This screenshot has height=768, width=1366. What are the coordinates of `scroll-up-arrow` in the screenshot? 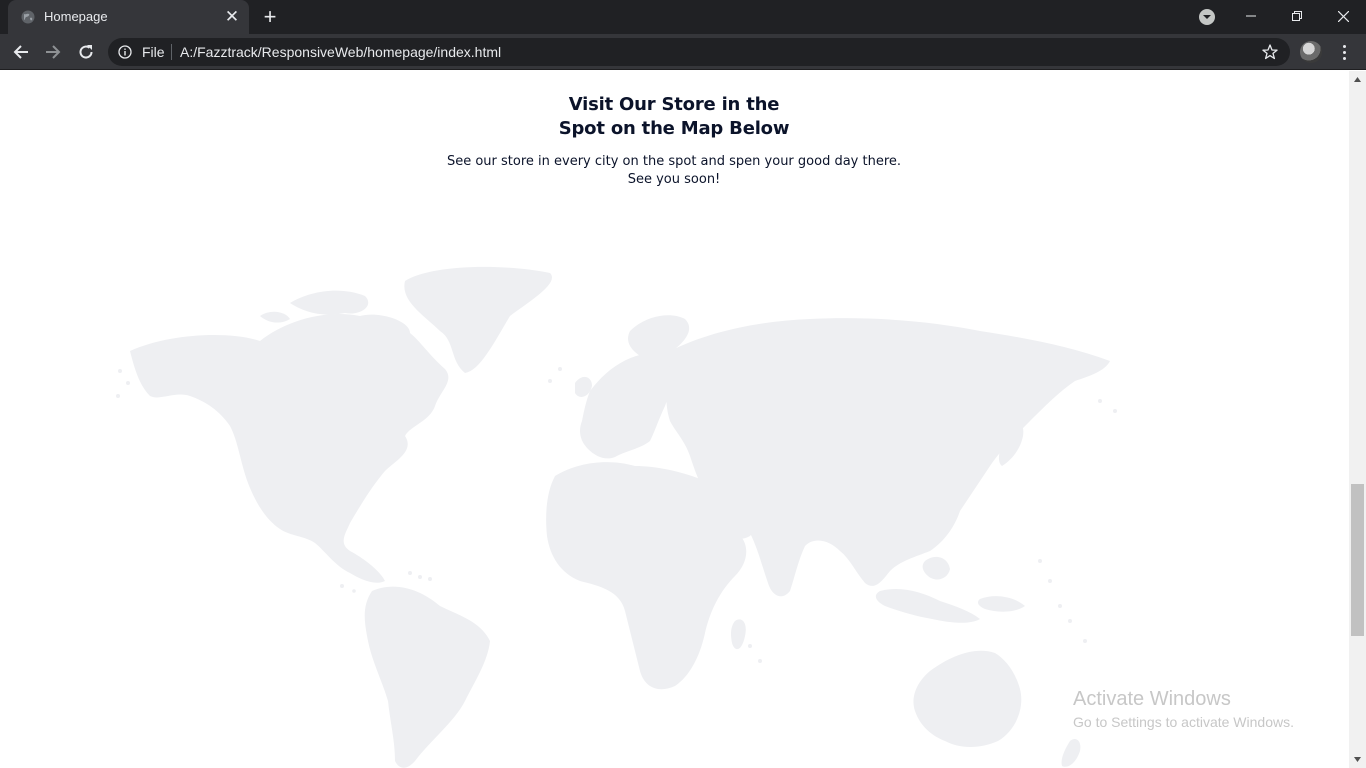 It's located at (1357, 79).